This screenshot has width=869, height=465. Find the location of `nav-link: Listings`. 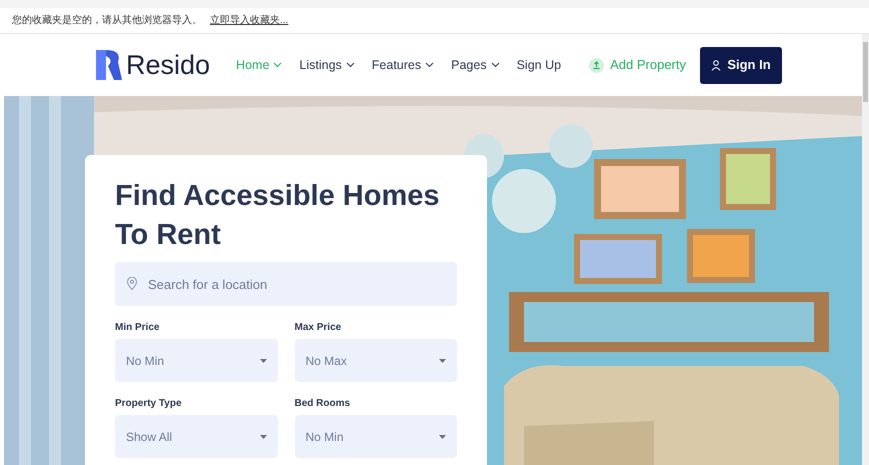

nav-link: Listings is located at coordinates (327, 65).